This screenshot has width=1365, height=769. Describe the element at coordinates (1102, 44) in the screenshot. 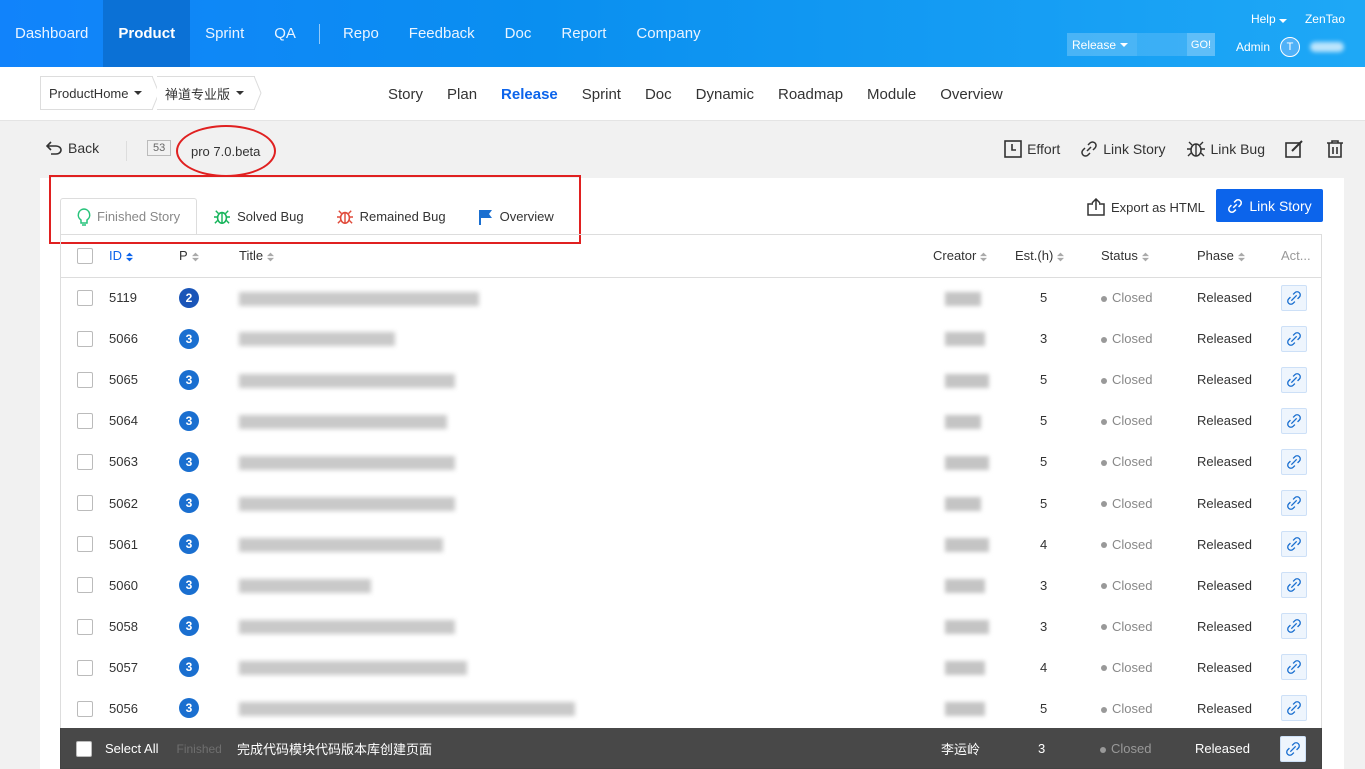

I see `search-type-select: Release` at that location.